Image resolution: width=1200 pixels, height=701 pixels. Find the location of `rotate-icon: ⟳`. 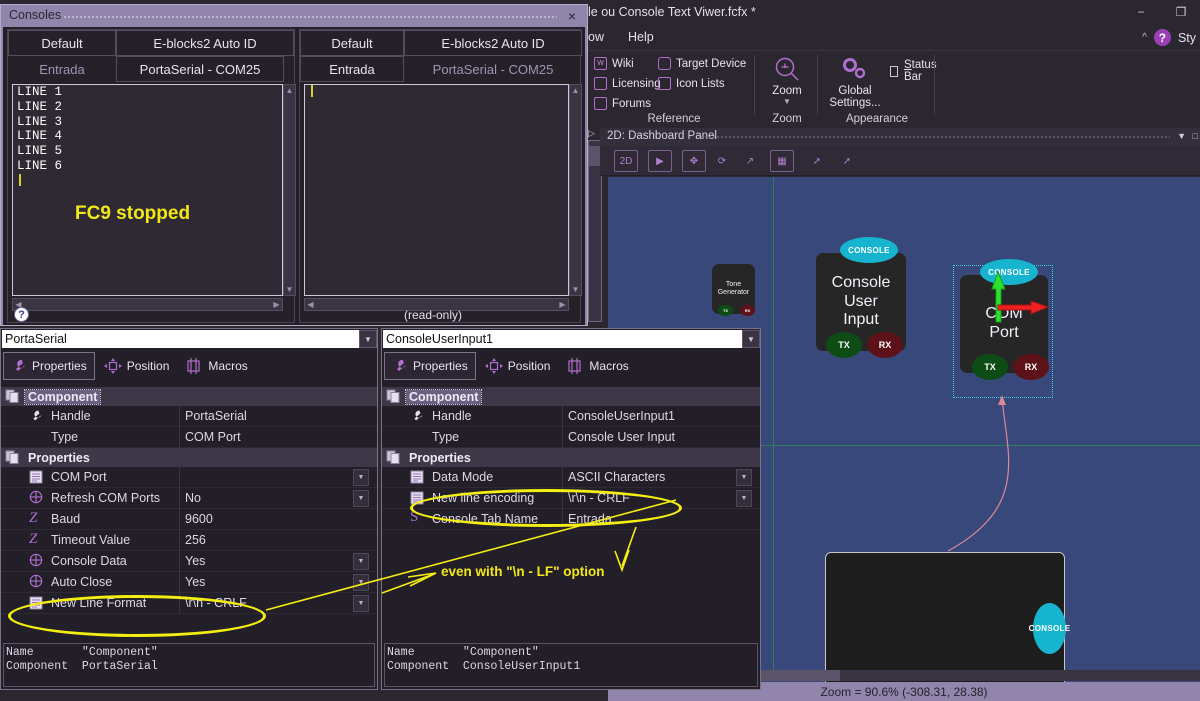

rotate-icon: ⟳ is located at coordinates (722, 161).